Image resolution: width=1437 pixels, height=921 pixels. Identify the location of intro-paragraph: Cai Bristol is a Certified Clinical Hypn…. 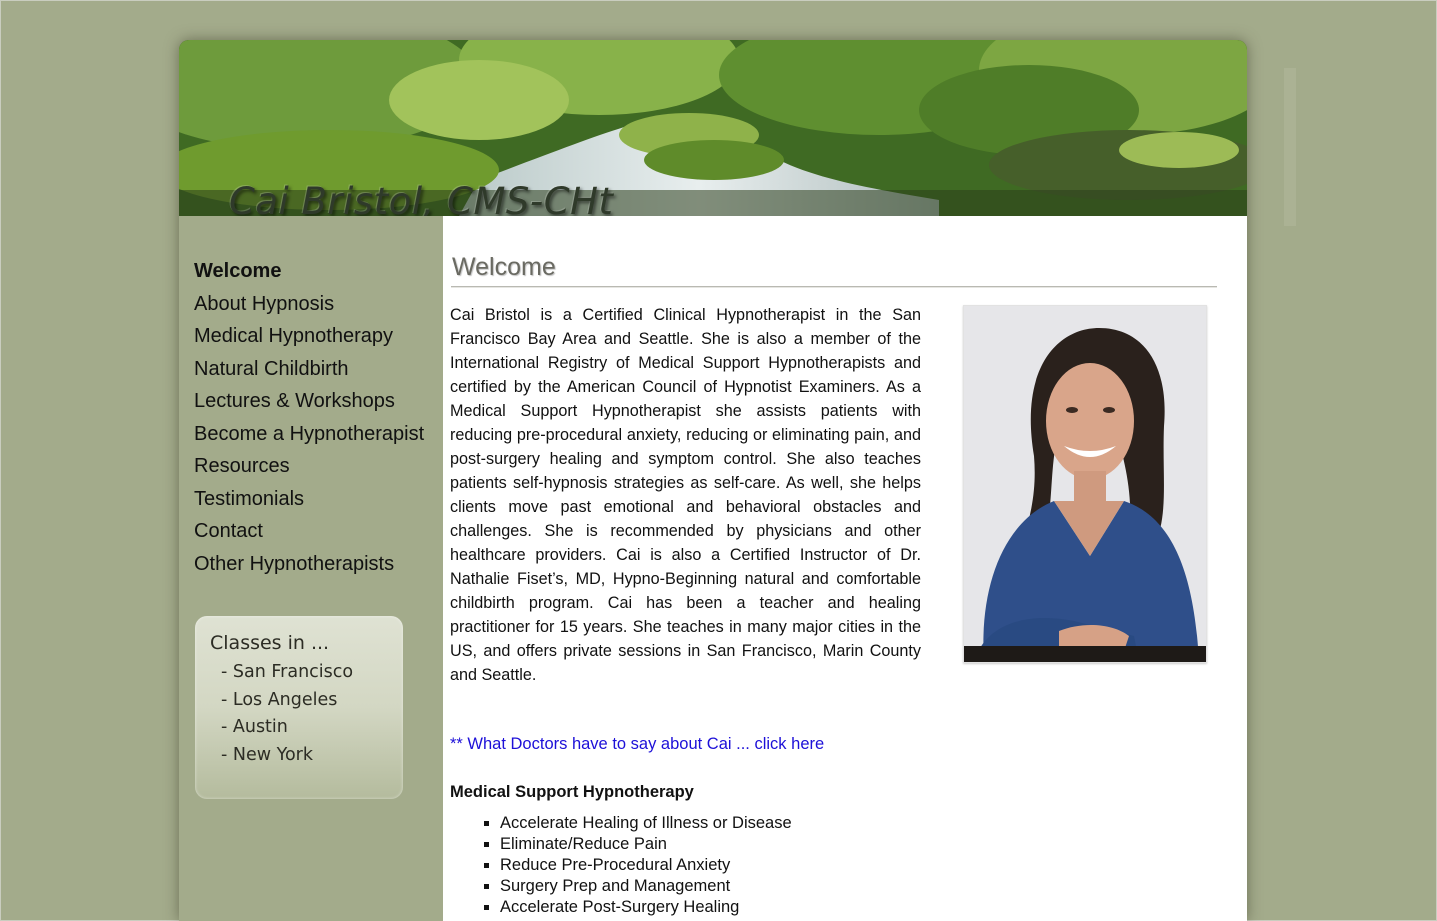
(685, 495).